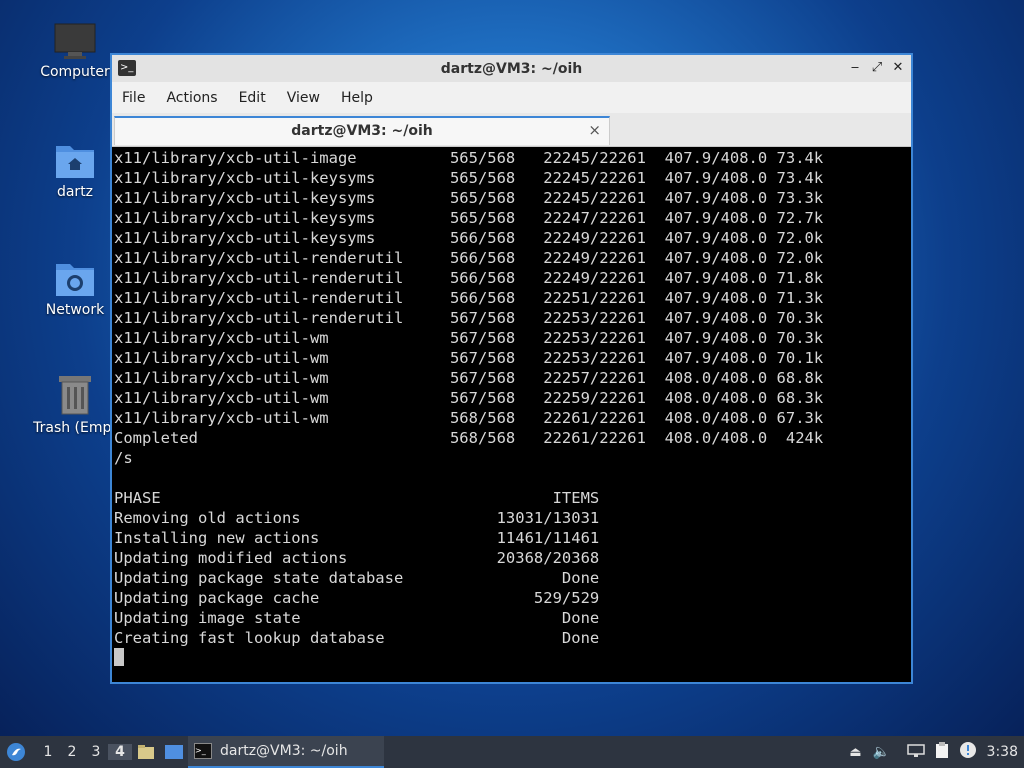 This screenshot has width=1024, height=768. What do you see at coordinates (75, 278) in the screenshot?
I see `network-folder-icon` at bounding box center [75, 278].